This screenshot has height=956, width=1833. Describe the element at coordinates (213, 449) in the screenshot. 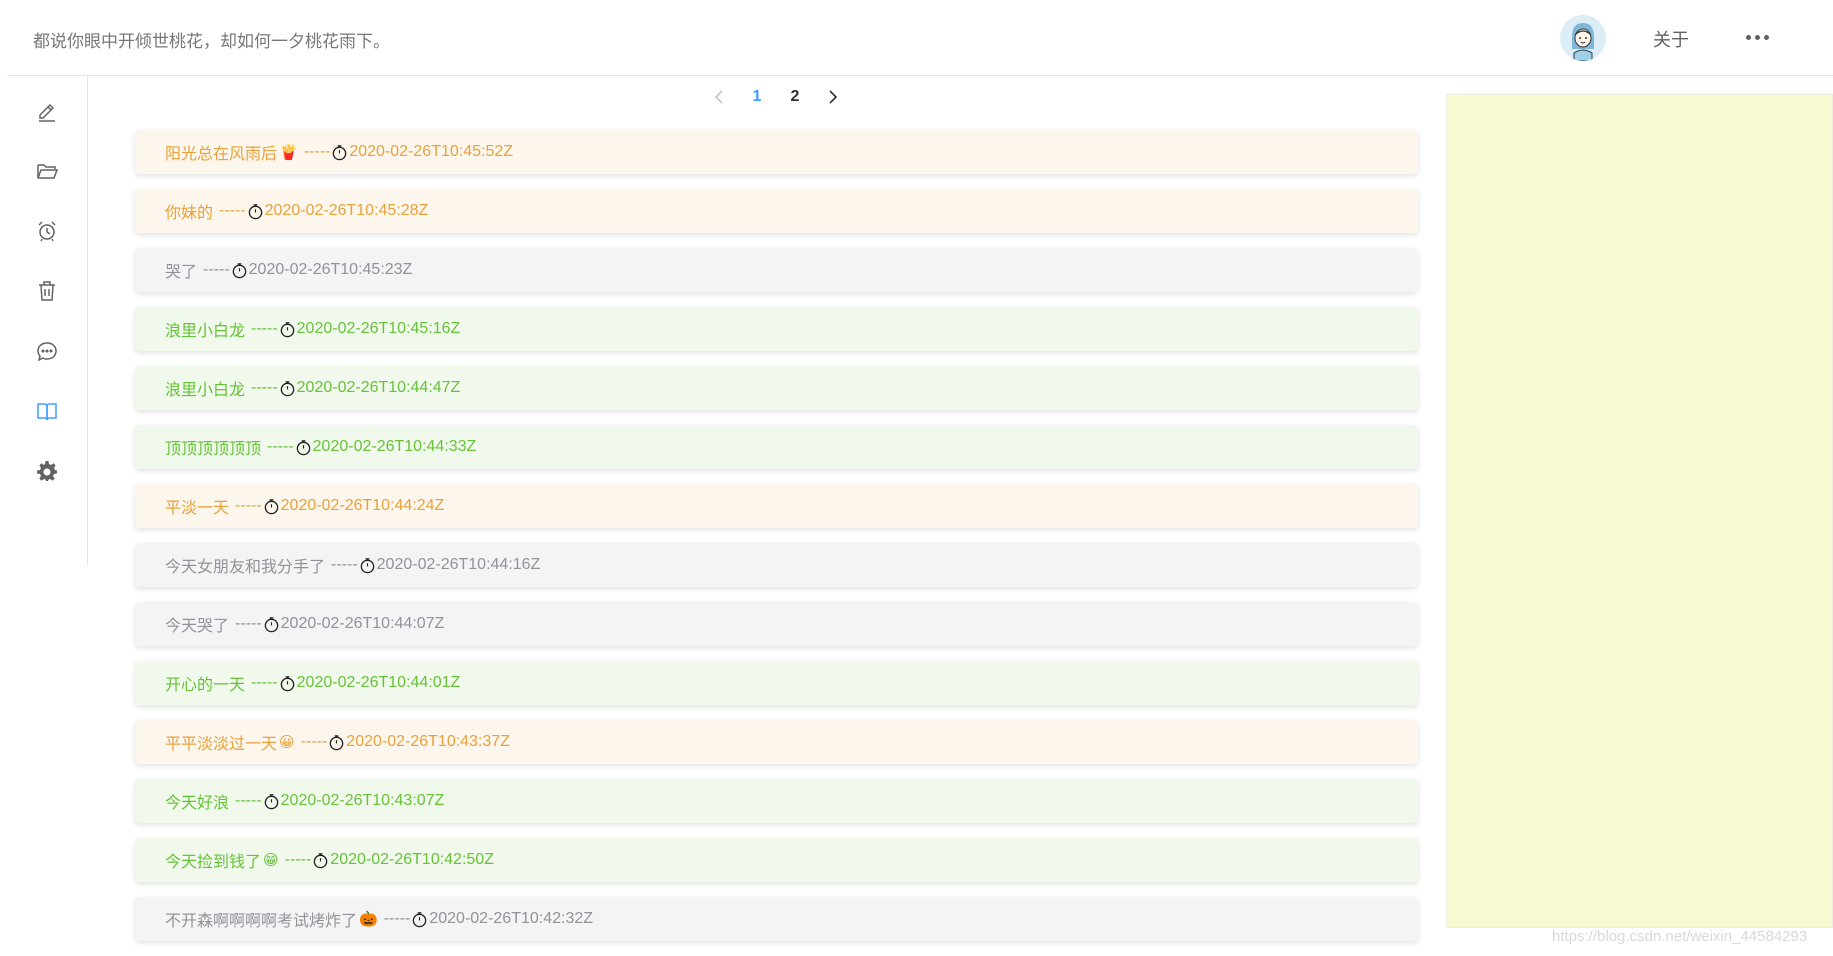

I see `diary-entry-title: 顶顶顶顶顶顶` at that location.